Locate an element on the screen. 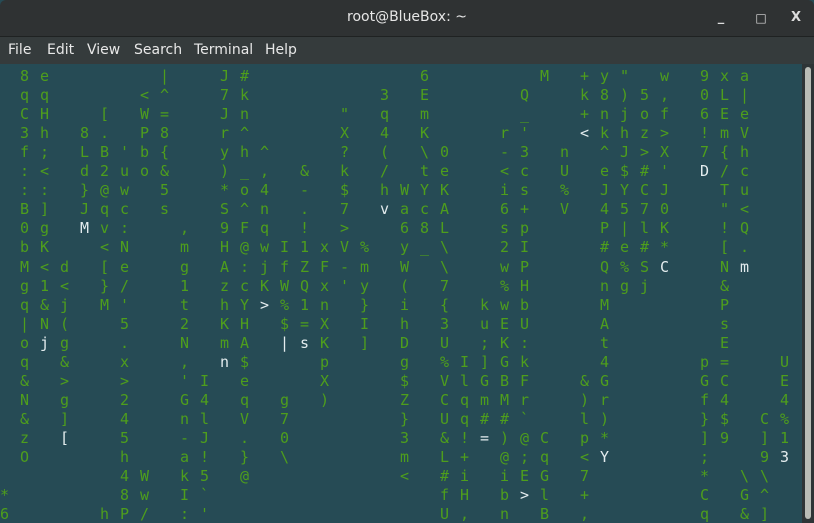 The height and width of the screenshot is (523, 814). close-icon: X is located at coordinates (796, 17).